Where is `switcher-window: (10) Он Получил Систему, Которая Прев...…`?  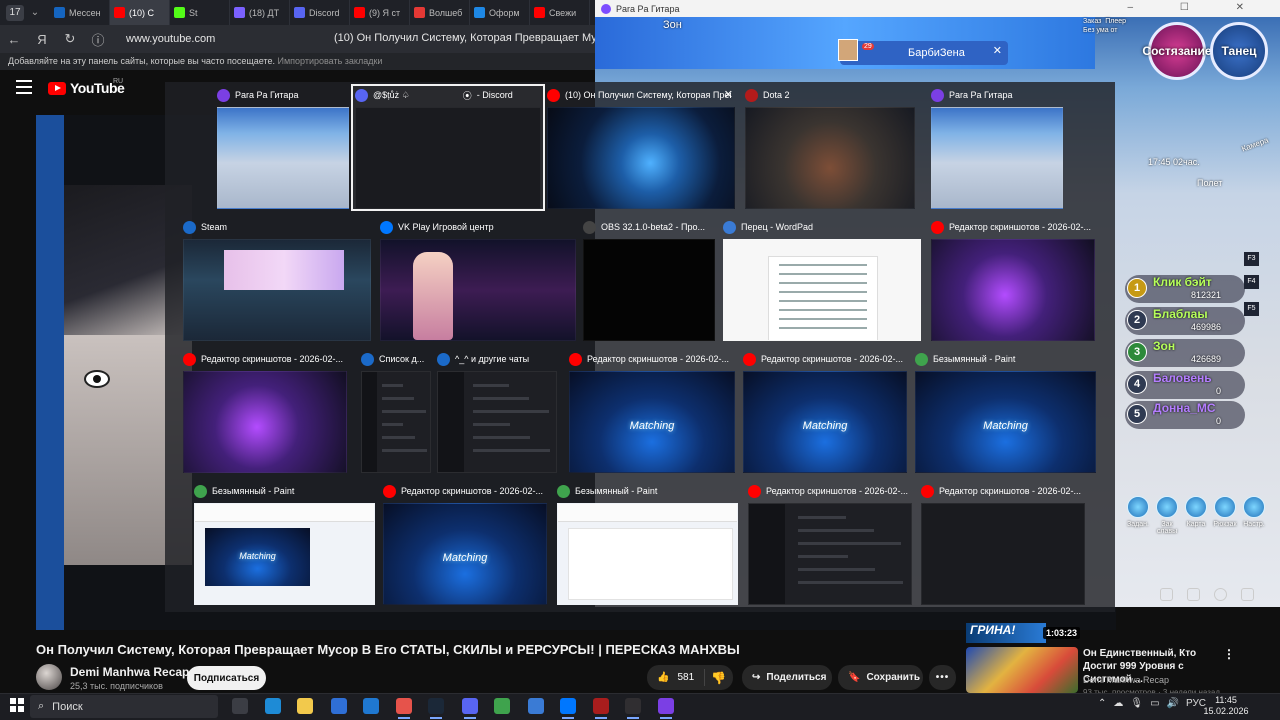
switcher-window: (10) Он Получил Систему, Которая Прев...… is located at coordinates (641, 147).